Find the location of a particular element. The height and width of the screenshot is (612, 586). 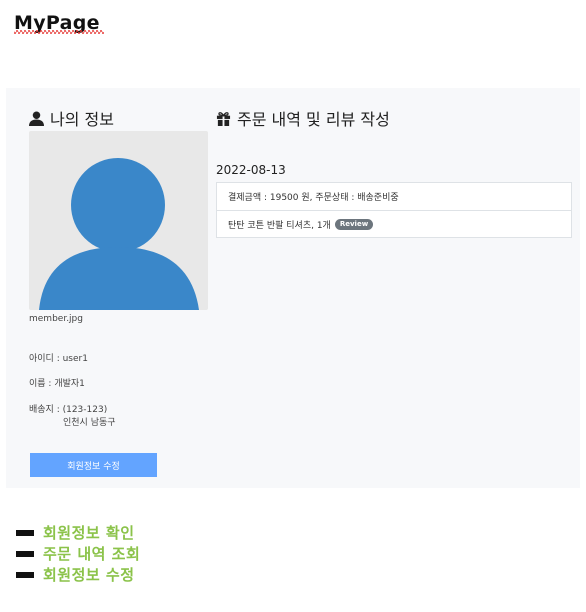

user-icon is located at coordinates (36, 118).